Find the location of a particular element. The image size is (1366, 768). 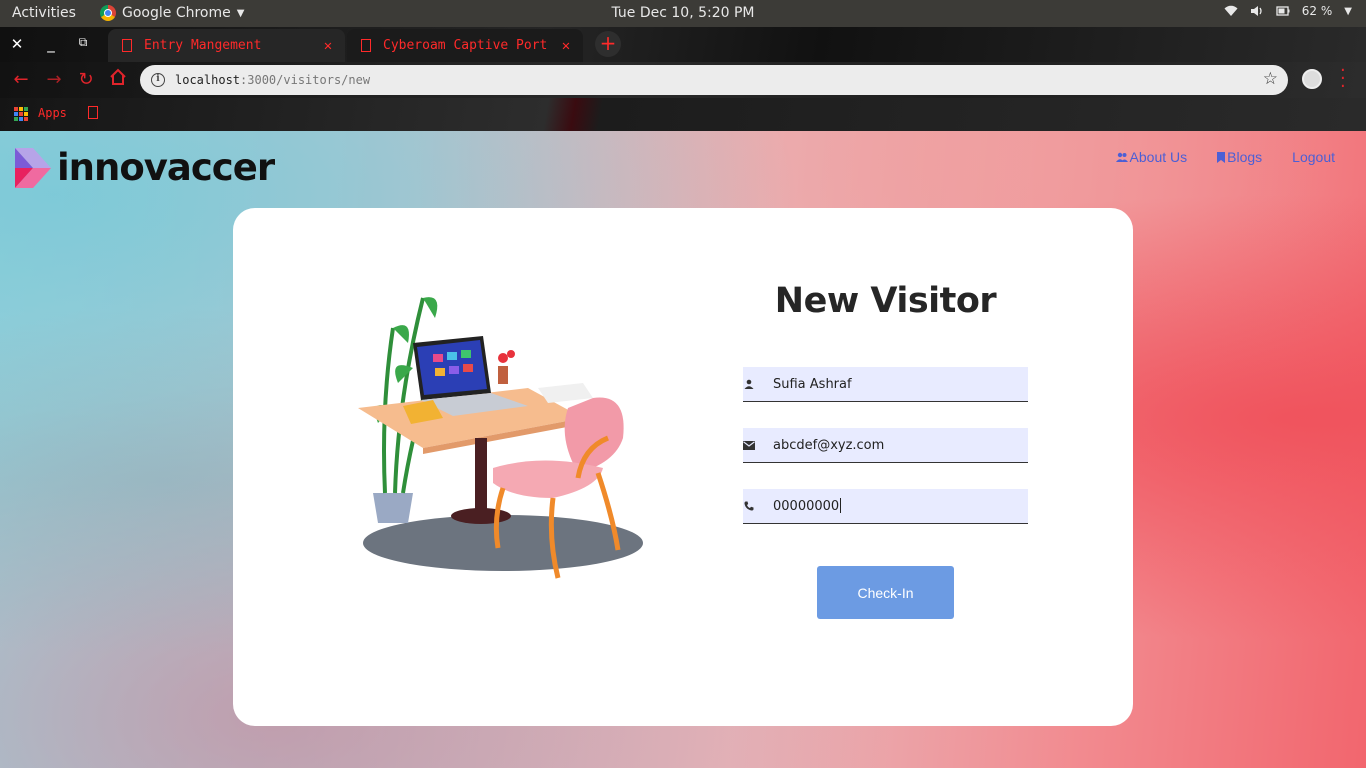

tab-cyberoam: Cyberoam Captive Port ✕ is located at coordinates (465, 45).